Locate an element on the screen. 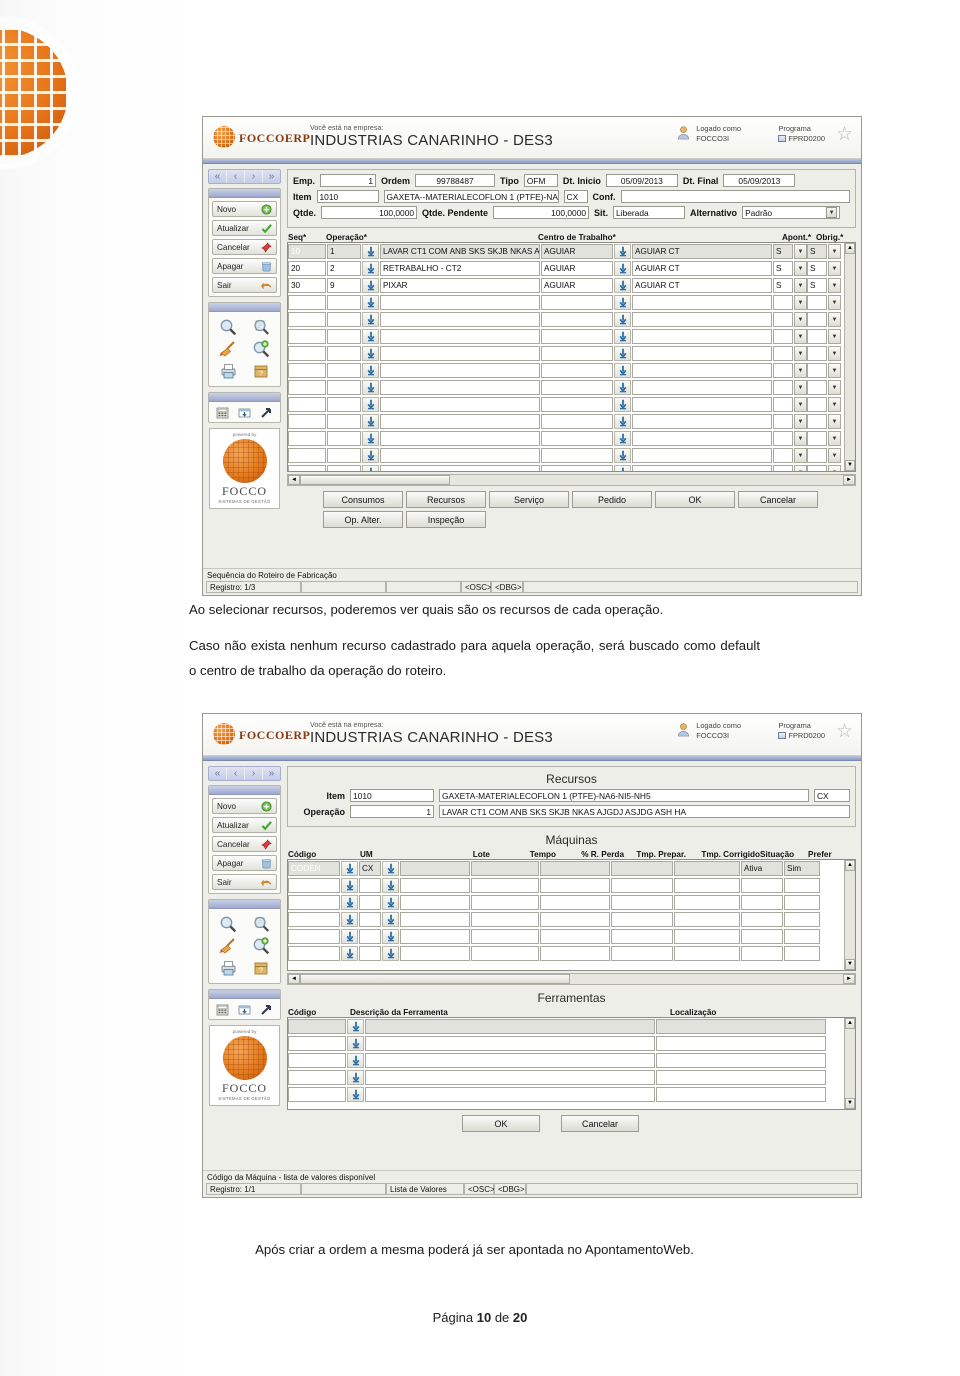  recursos-item-code: 1010 is located at coordinates (392, 795).